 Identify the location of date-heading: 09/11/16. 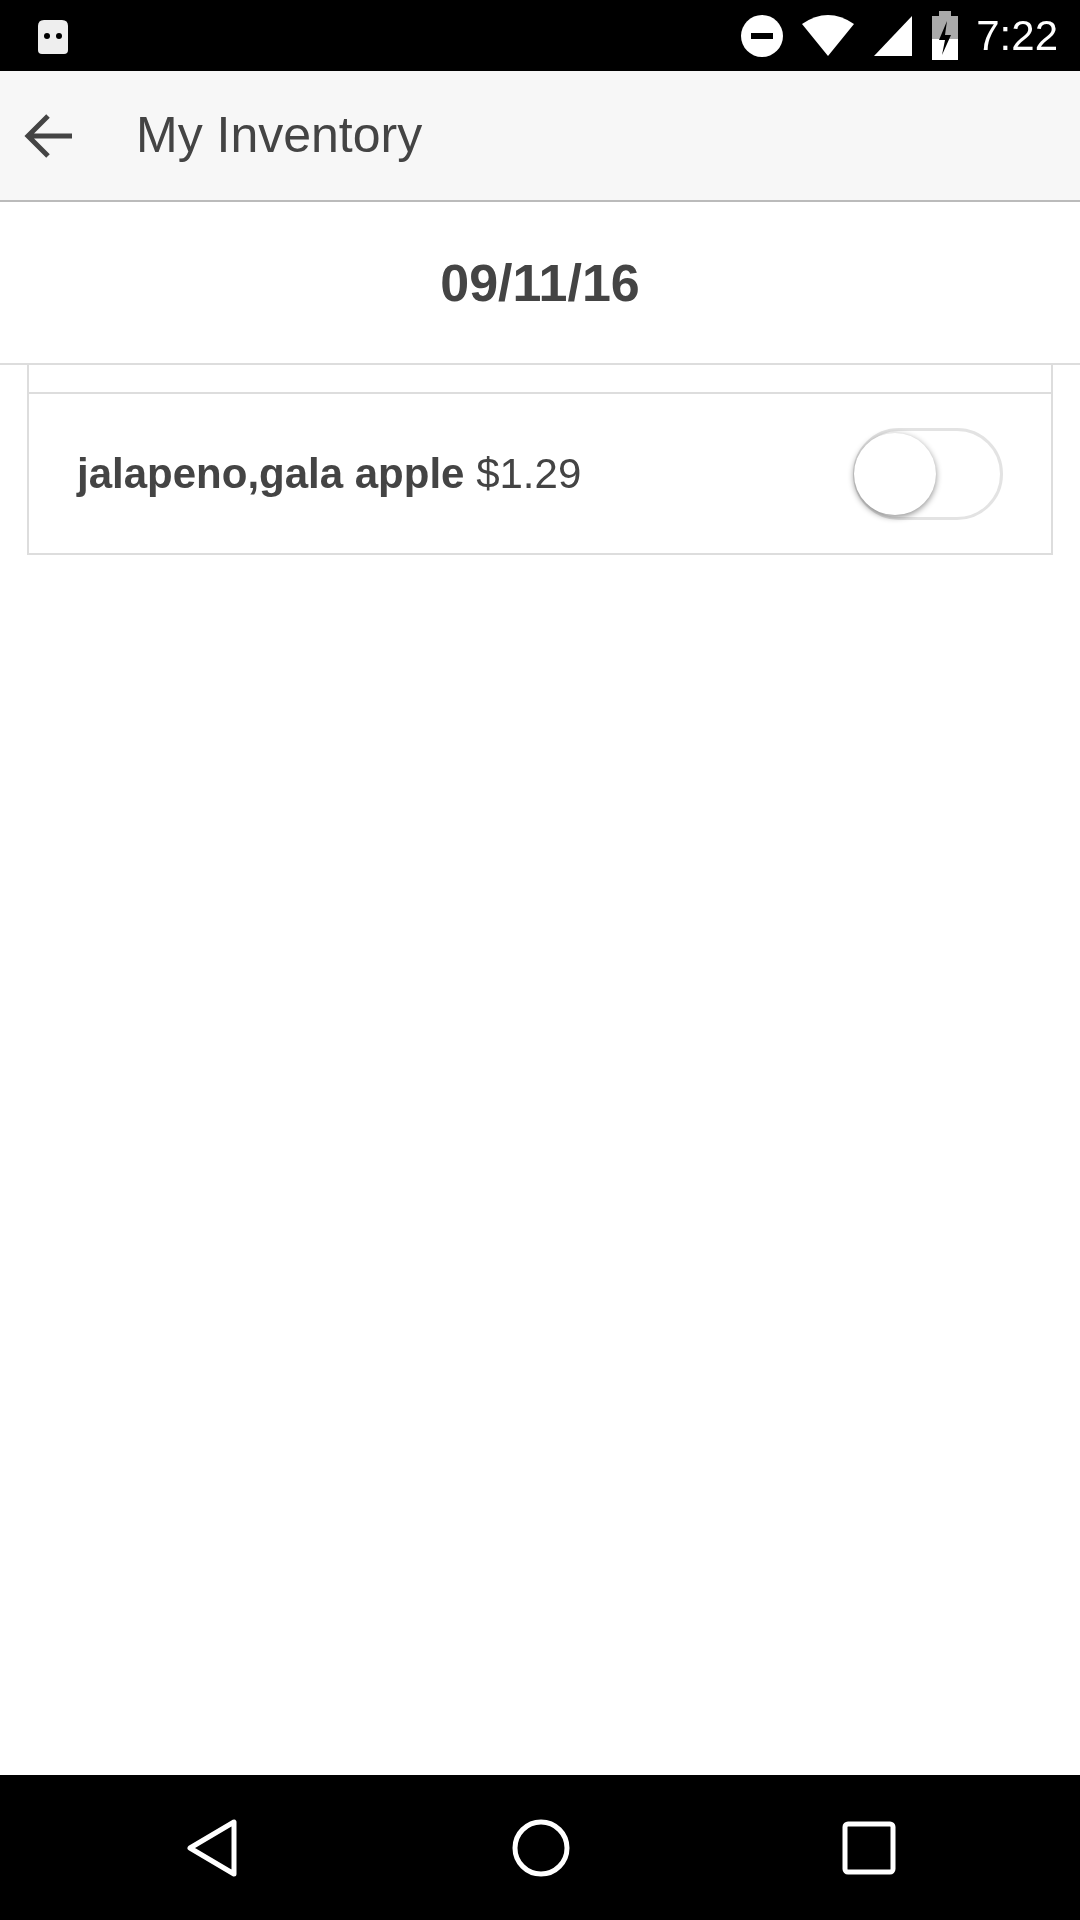
(540, 283).